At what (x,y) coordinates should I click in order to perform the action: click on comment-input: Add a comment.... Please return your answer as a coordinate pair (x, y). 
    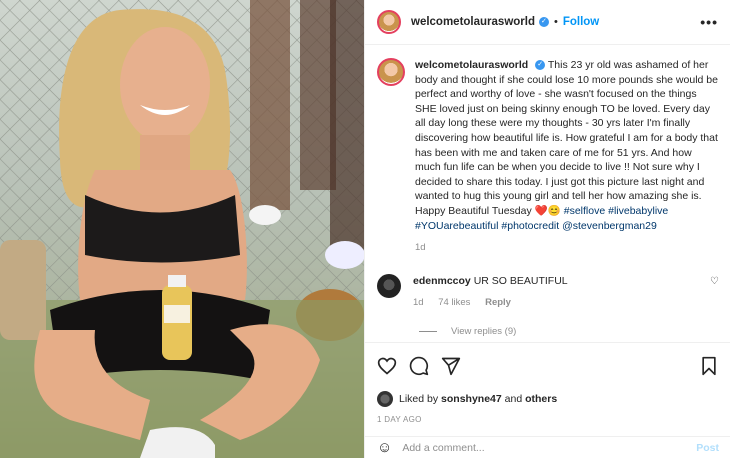
    Looking at the image, I should click on (549, 448).